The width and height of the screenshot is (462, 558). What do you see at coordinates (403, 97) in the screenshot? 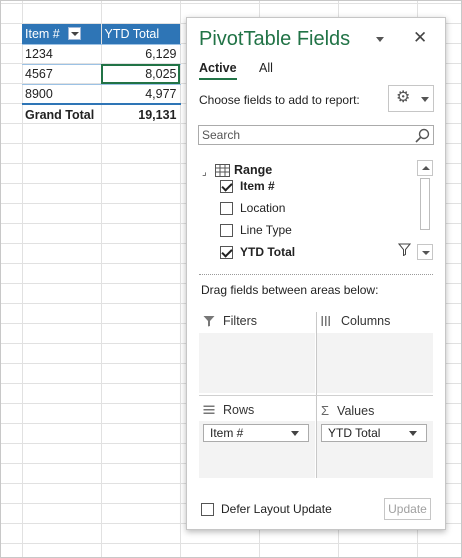
I see `gear-icon: ⚙` at bounding box center [403, 97].